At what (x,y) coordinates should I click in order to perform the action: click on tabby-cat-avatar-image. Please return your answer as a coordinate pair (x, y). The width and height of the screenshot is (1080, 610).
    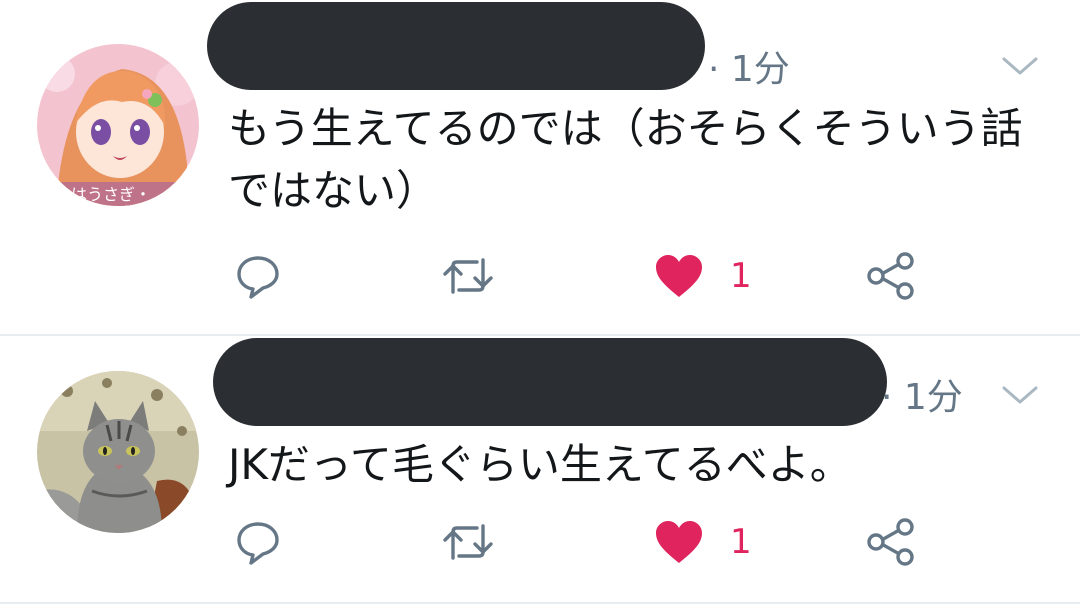
    Looking at the image, I should click on (118, 452).